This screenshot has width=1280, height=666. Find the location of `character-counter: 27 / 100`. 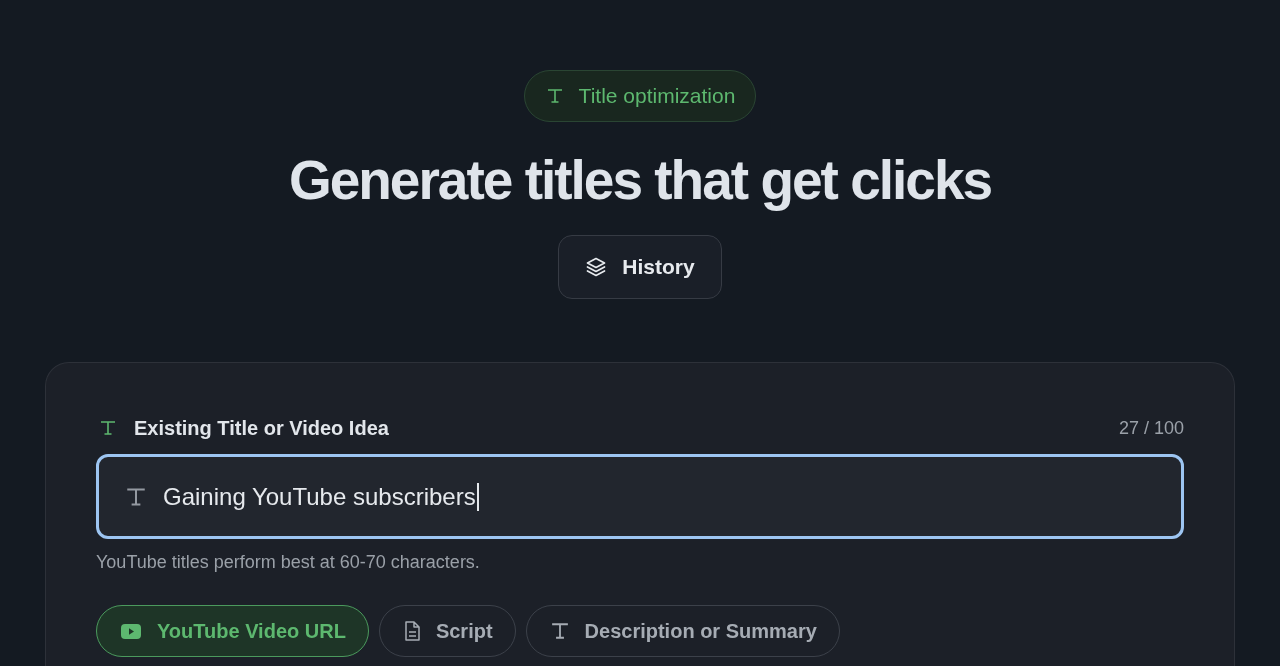

character-counter: 27 / 100 is located at coordinates (1151, 428).